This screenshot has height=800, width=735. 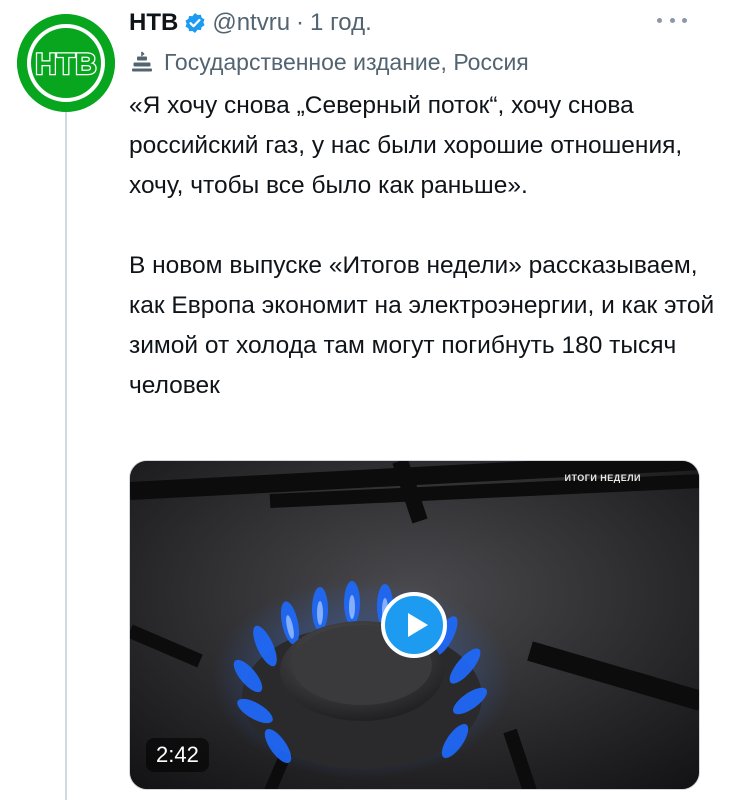 I want to click on more-options-icon, so click(x=672, y=20).